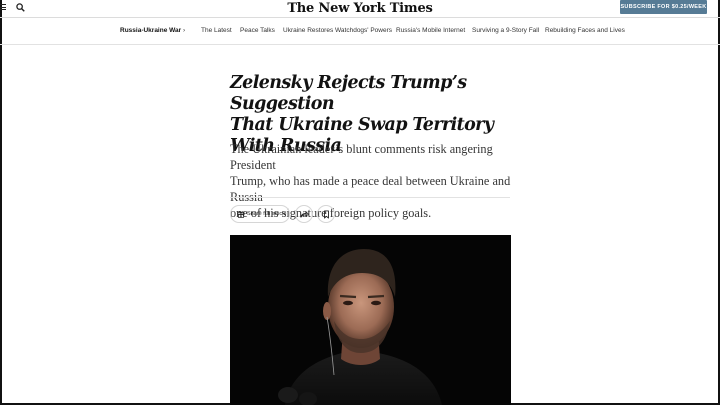 This screenshot has height=405, width=720. Describe the element at coordinates (362, 125) in the screenshot. I see `headline-line: That Ukraine Swap Territory` at that location.